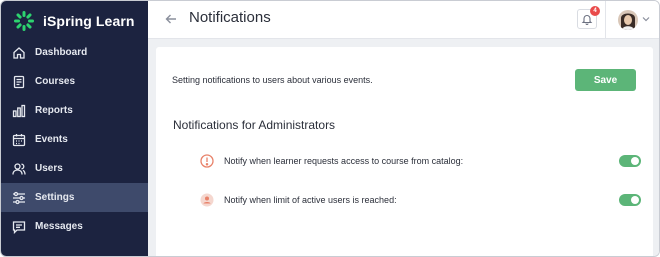 The width and height of the screenshot is (660, 257). Describe the element at coordinates (59, 226) in the screenshot. I see `sidebar-item-label: Messages` at that location.